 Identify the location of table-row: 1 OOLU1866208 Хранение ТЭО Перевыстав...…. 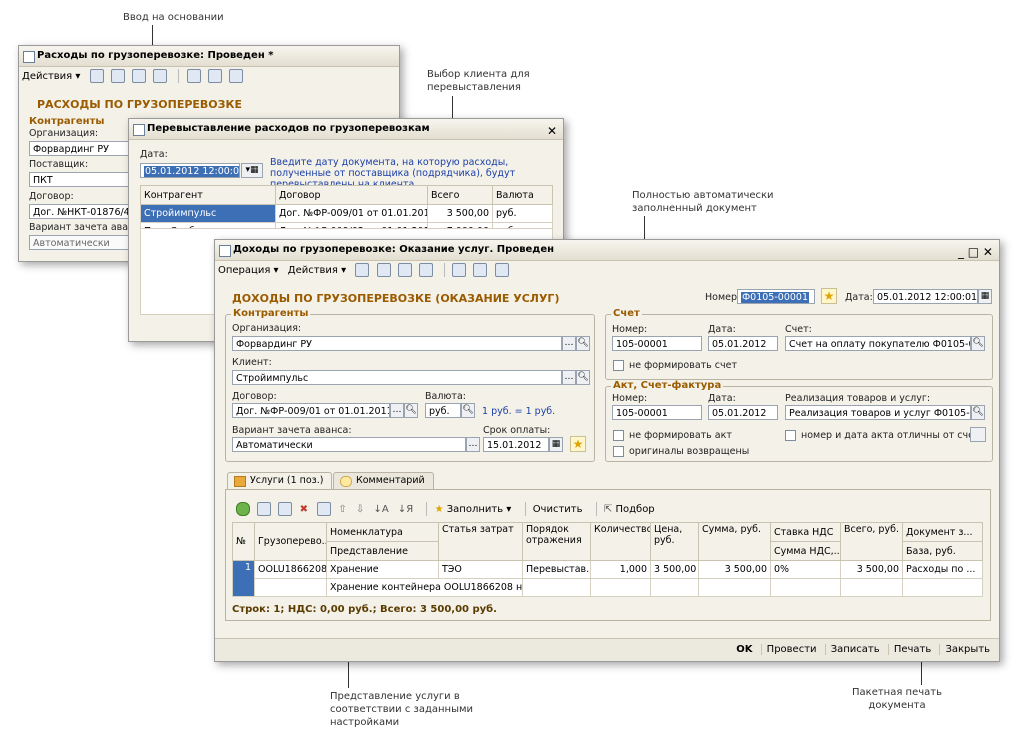
(607, 578).